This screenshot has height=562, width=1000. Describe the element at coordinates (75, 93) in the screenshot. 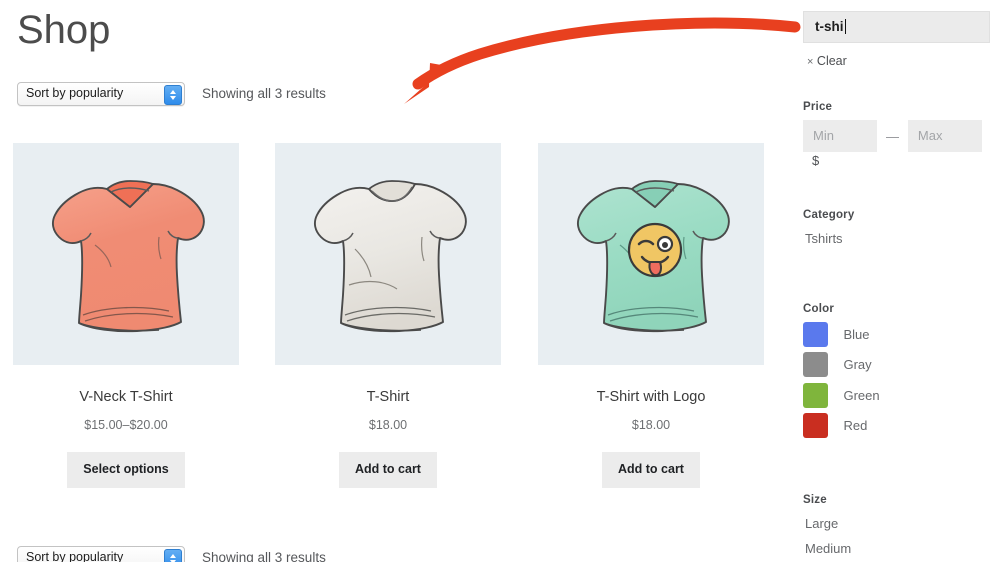

I see `sort-select-label: Sort by popularity` at that location.